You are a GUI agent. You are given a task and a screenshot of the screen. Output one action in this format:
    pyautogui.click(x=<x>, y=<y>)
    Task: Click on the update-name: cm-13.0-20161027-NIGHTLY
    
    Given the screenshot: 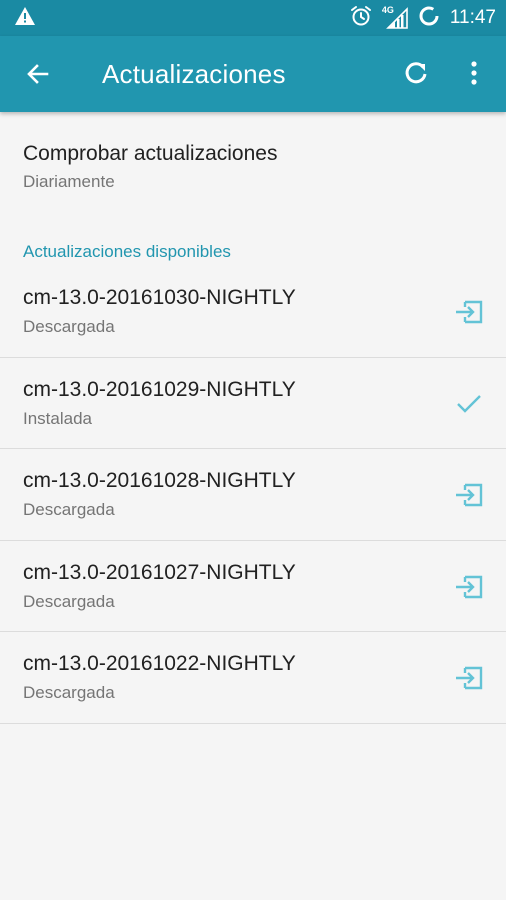 What is the action you would take?
    pyautogui.click(x=159, y=572)
    